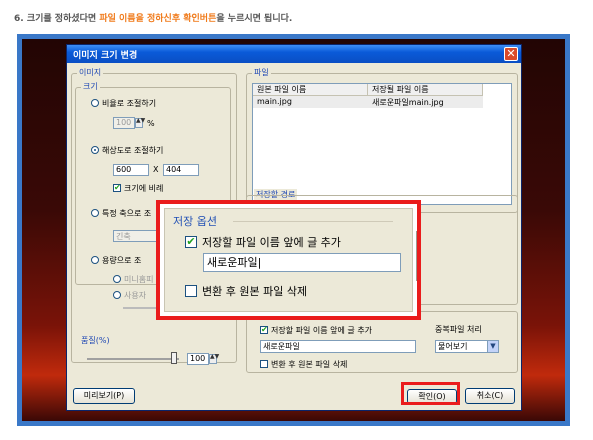 This screenshot has width=593, height=440. I want to click on close-button: ✕, so click(511, 54).